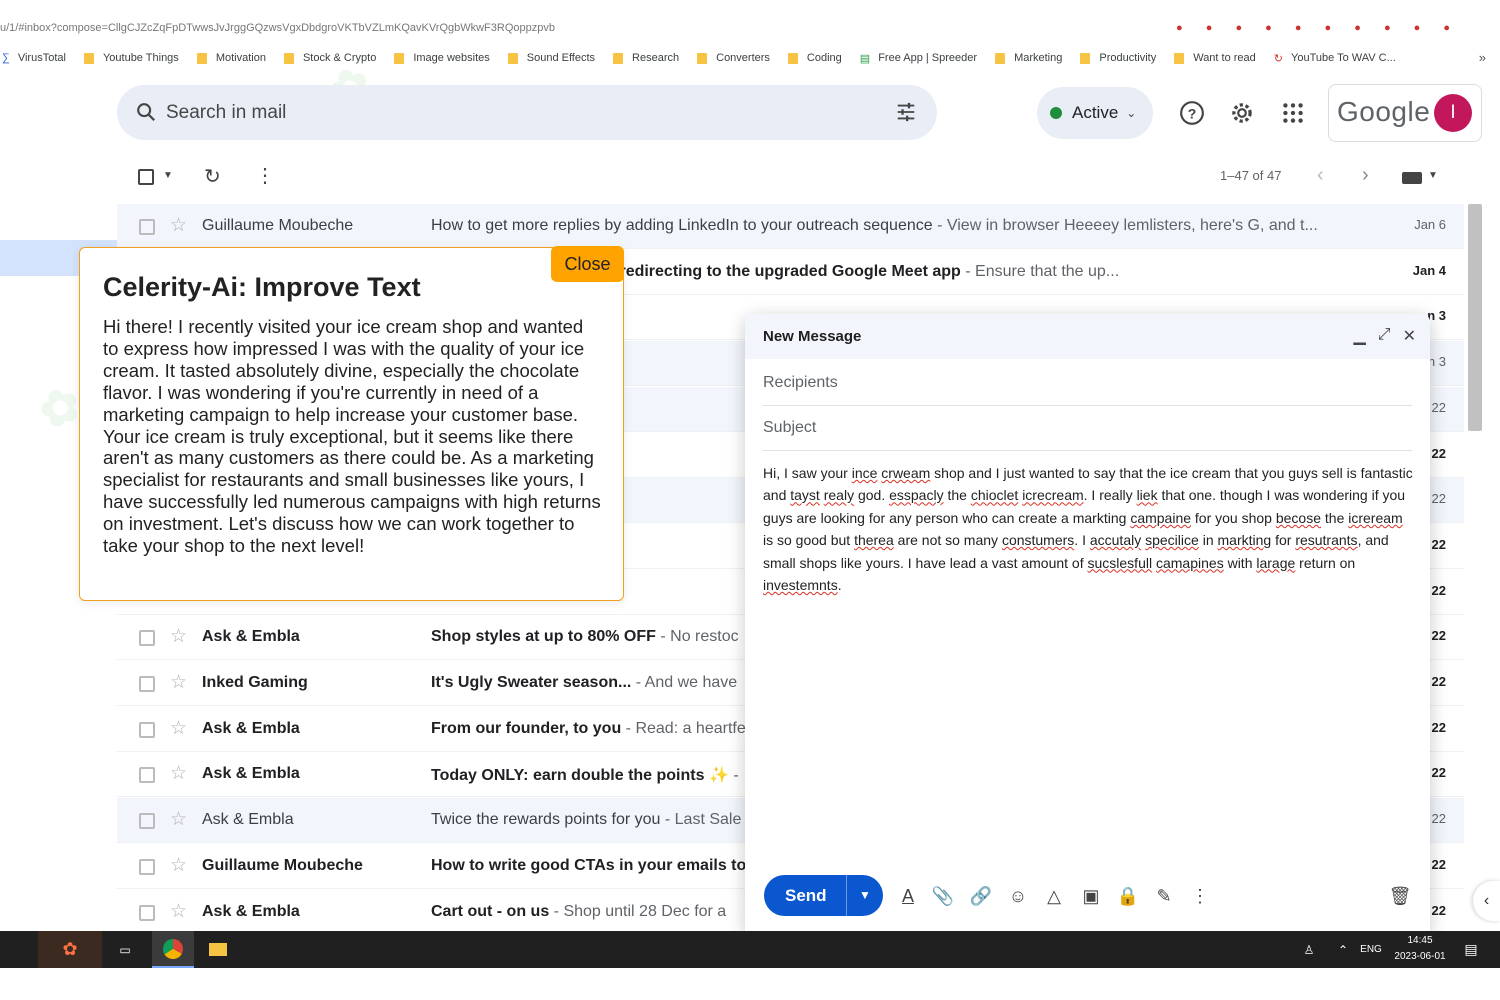 The height and width of the screenshot is (1000, 1500). What do you see at coordinates (1409, 336) in the screenshot?
I see `close-icon: ✕` at bounding box center [1409, 336].